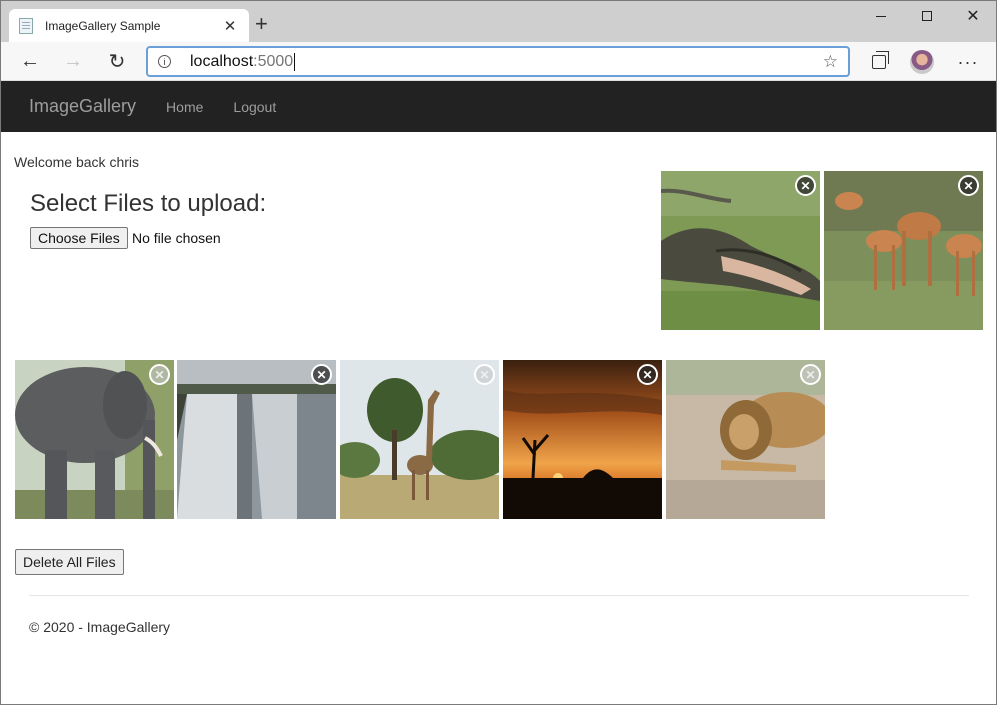 This screenshot has height=705, width=997. Describe the element at coordinates (26, 25) in the screenshot. I see `page-favicon-icon` at that location.